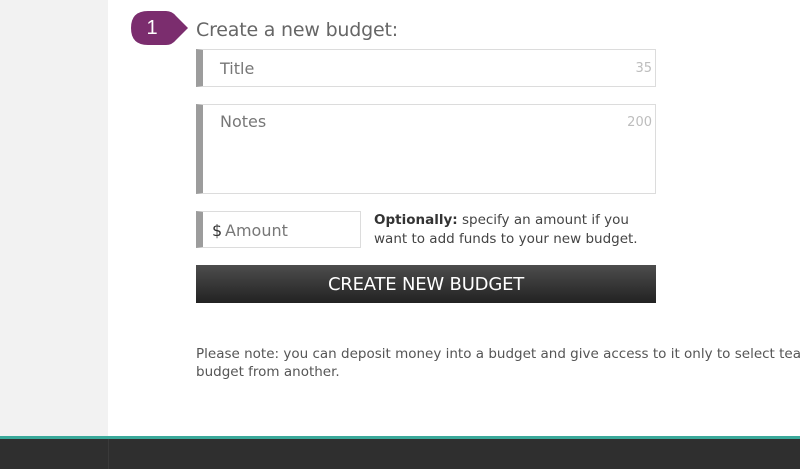 This screenshot has width=800, height=469. What do you see at coordinates (426, 149) in the screenshot?
I see `notes-field: Notes 200` at bounding box center [426, 149].